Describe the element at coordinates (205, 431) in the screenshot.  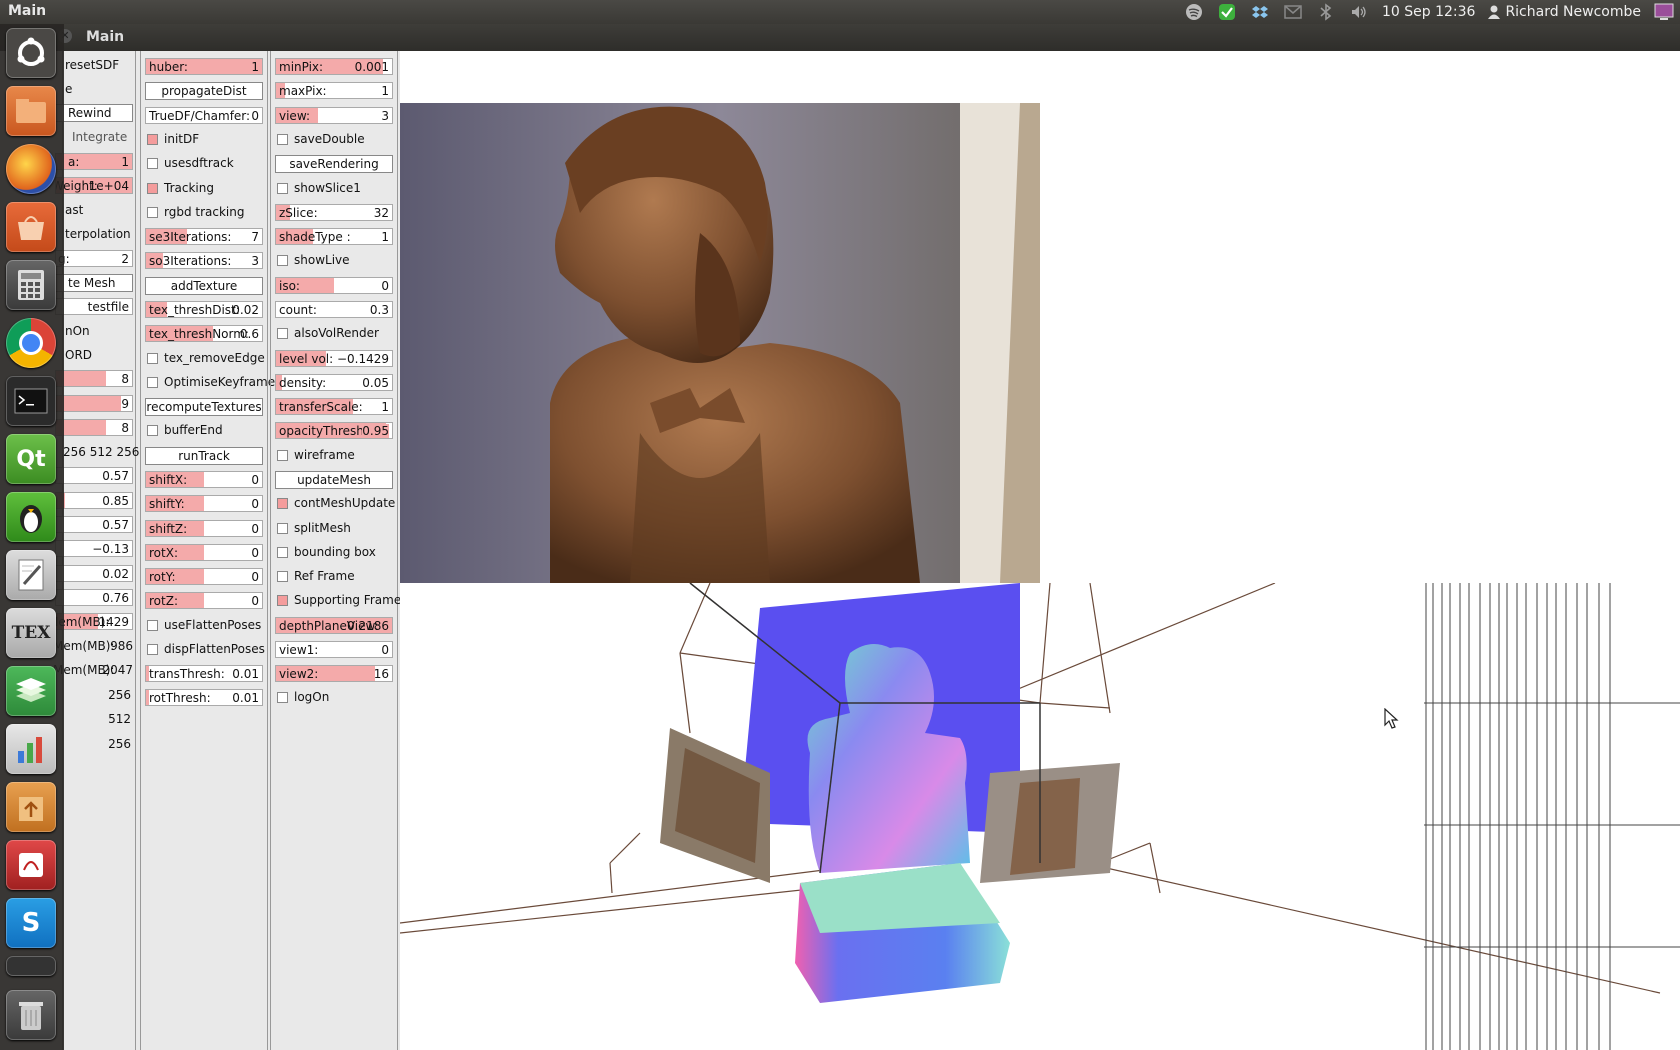
I see `buffer-end-checkbox: bufferEnd` at that location.